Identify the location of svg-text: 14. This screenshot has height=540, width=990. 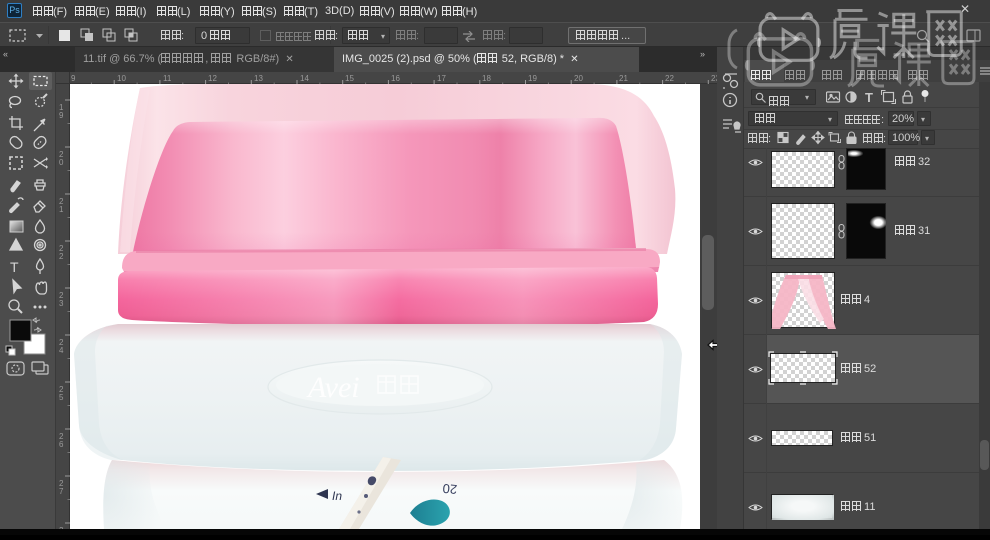
(304, 78).